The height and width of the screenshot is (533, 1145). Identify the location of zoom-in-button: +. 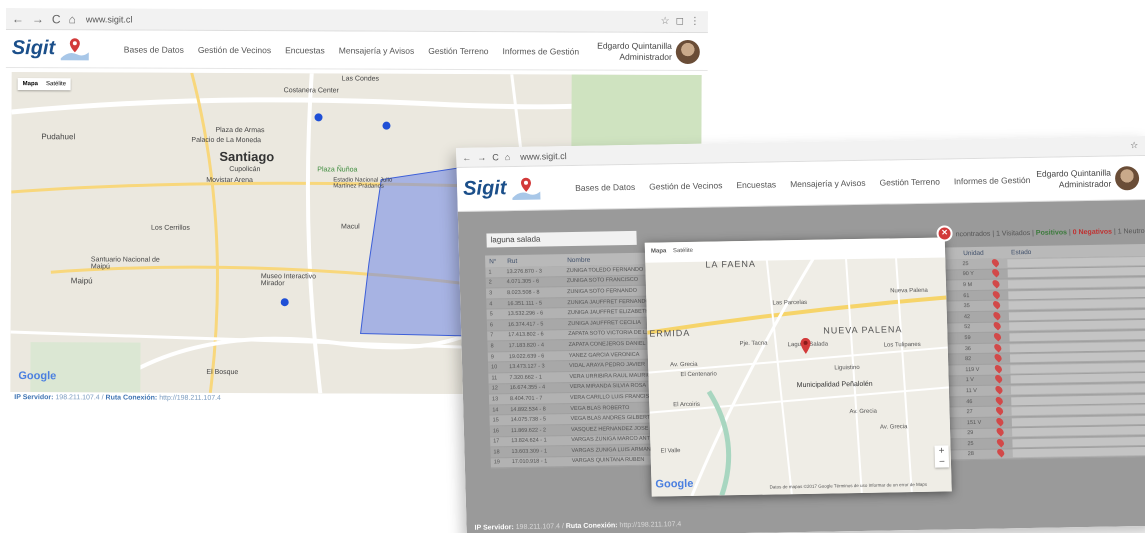
(941, 451).